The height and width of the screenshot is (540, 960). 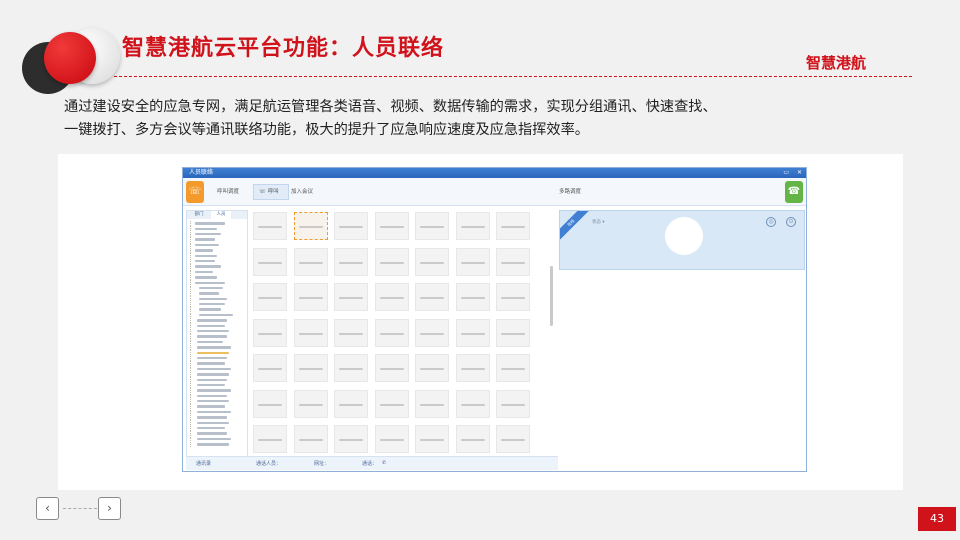 I want to click on phone-icon: ☏, so click(x=195, y=192).